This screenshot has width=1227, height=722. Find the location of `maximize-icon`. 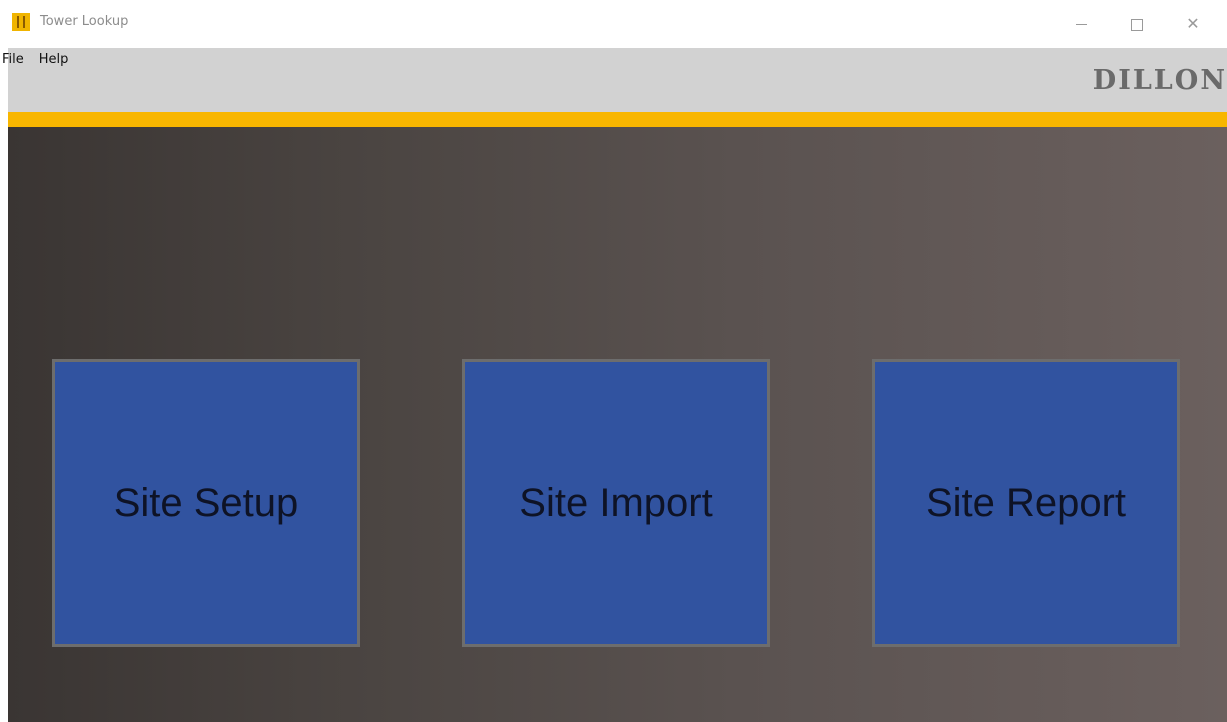

maximize-icon is located at coordinates (1137, 24).